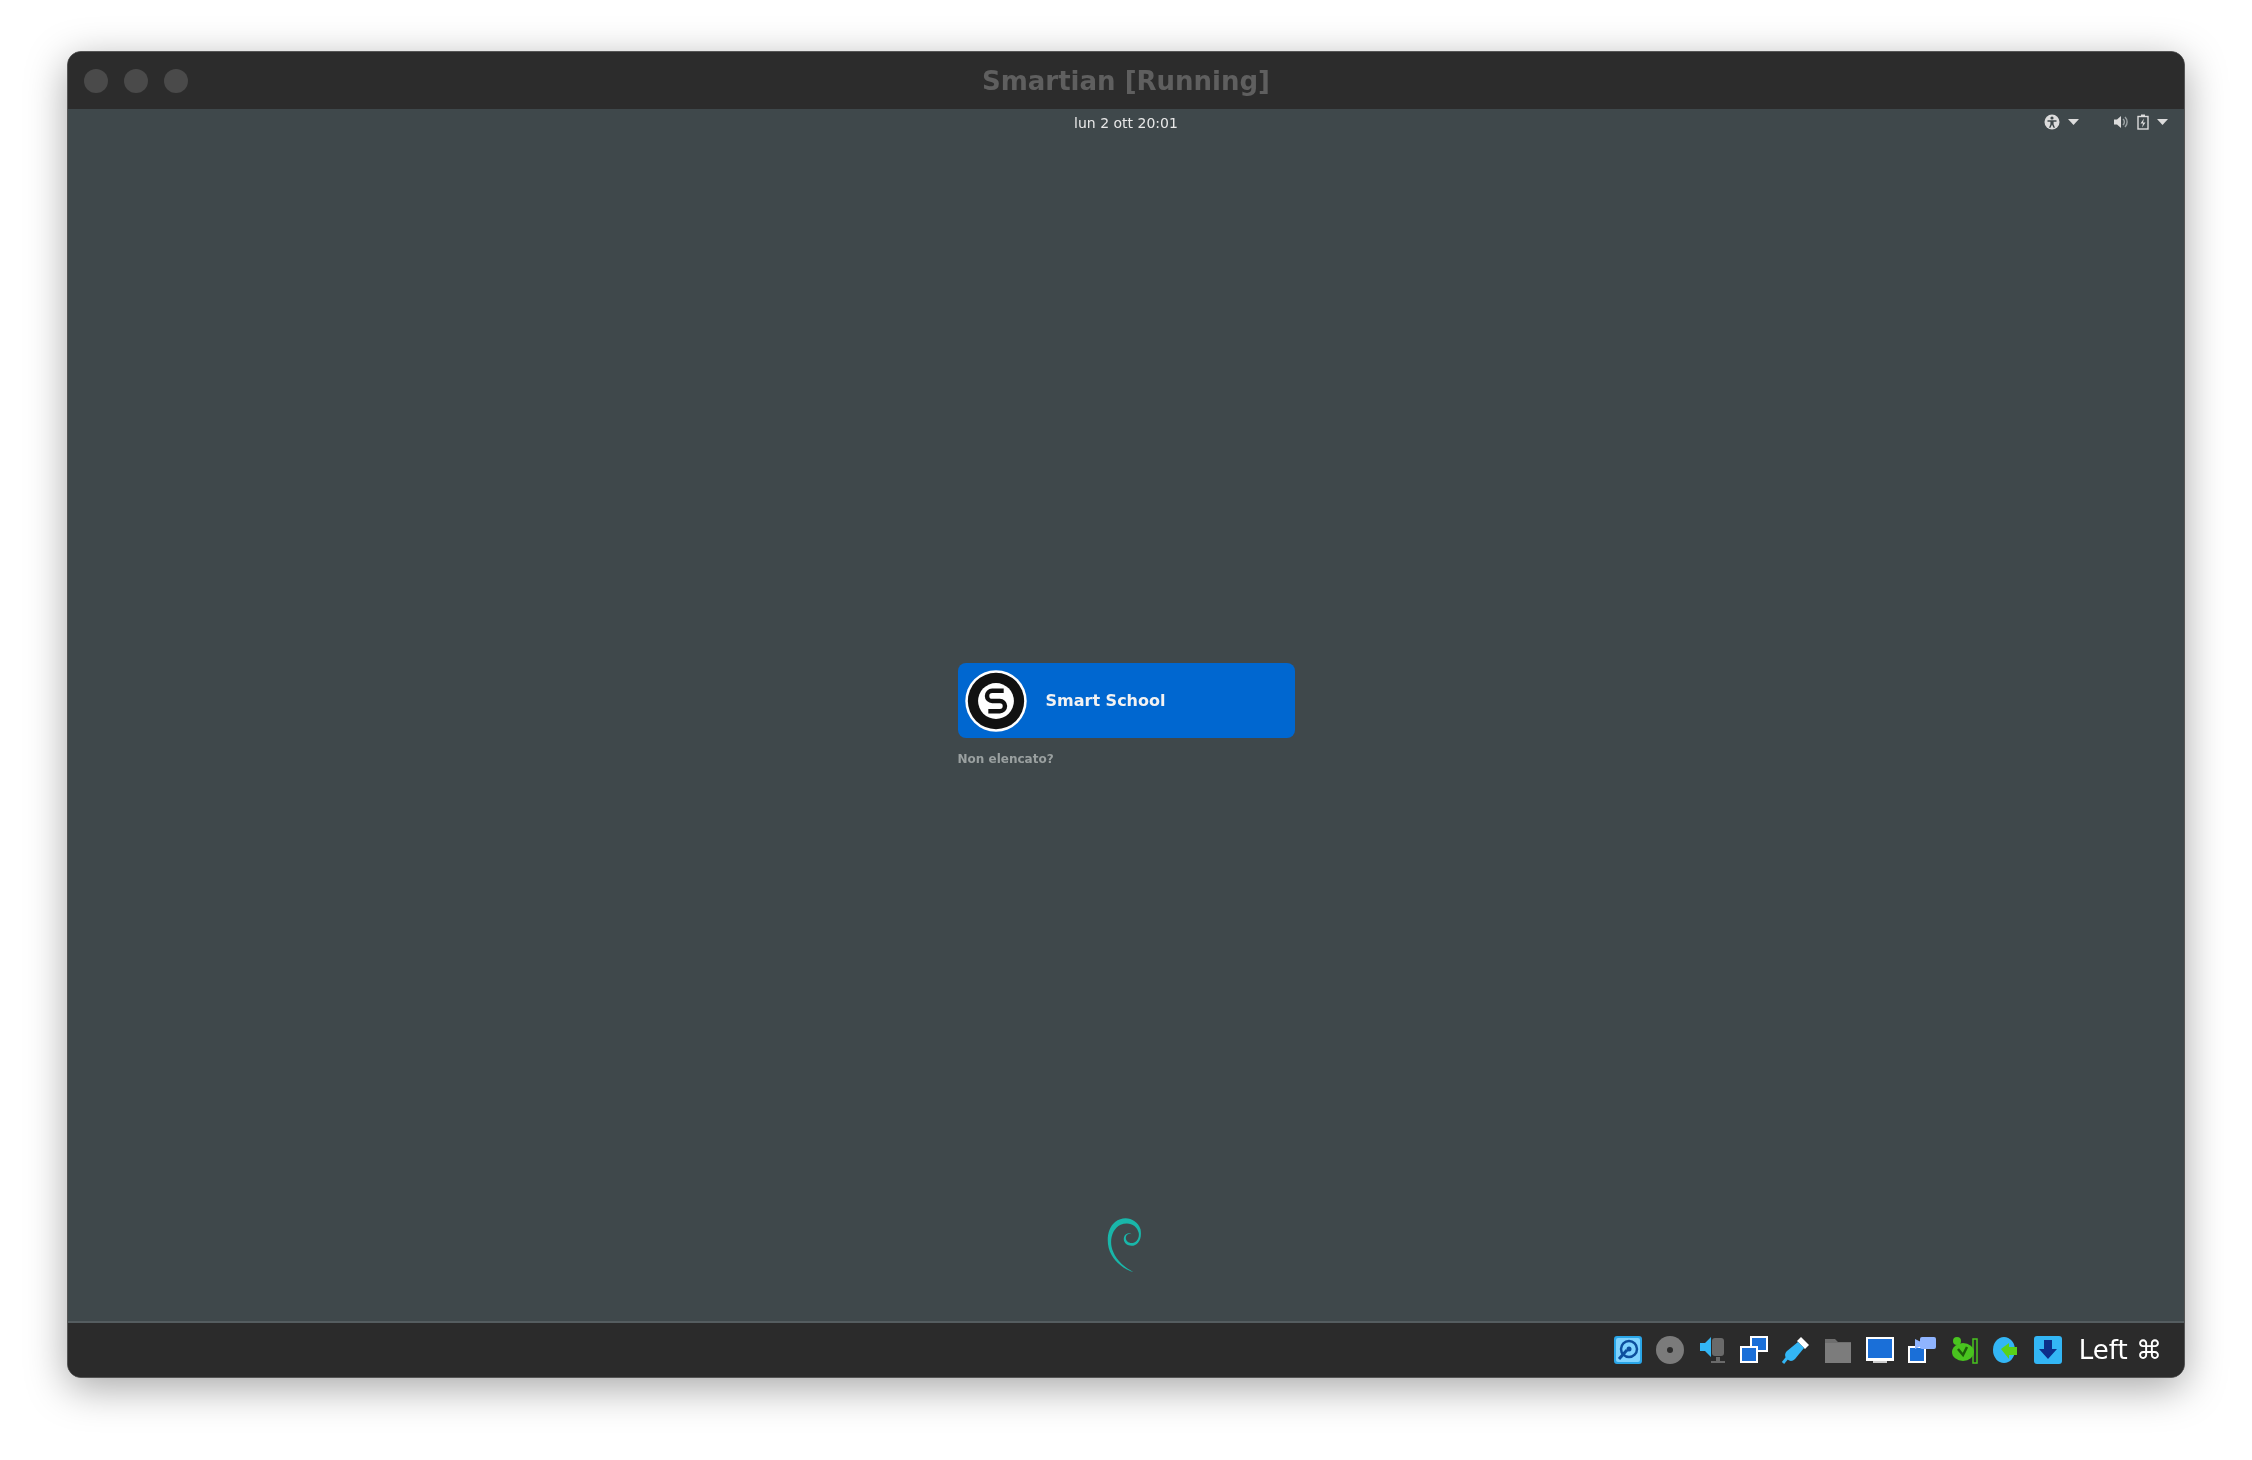 Image resolution: width=2252 pixels, height=1460 pixels. I want to click on battery-icon, so click(2143, 122).